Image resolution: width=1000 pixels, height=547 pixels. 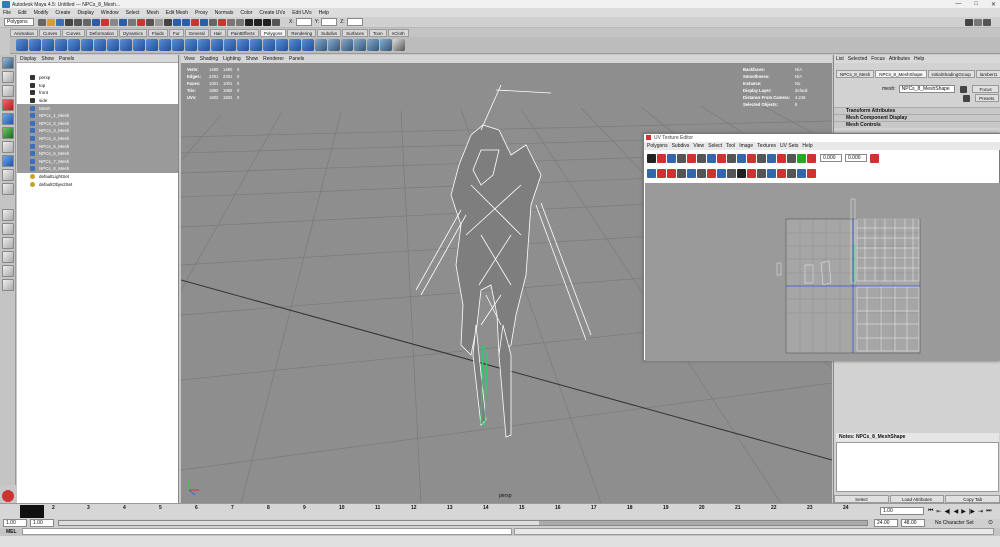 What do you see at coordinates (97, 93) in the screenshot?
I see `outliner-item: front` at bounding box center [97, 93].